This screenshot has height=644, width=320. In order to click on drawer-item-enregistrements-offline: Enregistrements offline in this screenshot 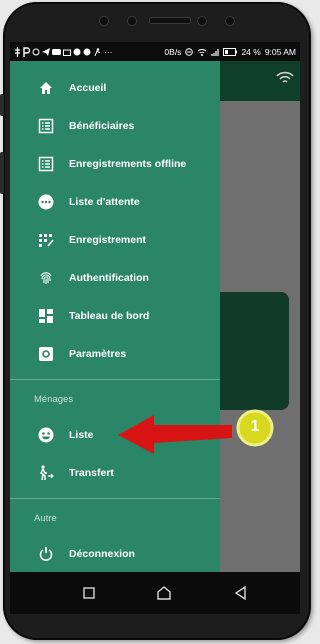, I will do `click(115, 164)`.